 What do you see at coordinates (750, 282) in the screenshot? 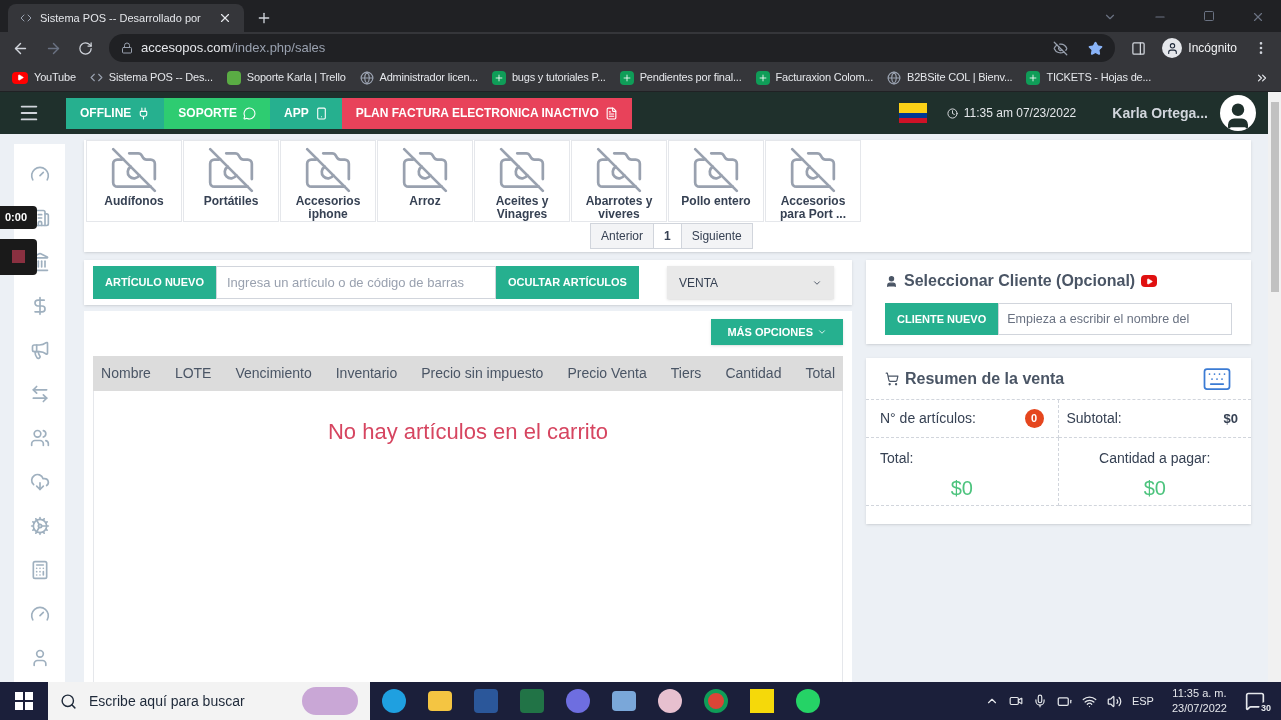
I see `mode-select: VENTA` at bounding box center [750, 282].